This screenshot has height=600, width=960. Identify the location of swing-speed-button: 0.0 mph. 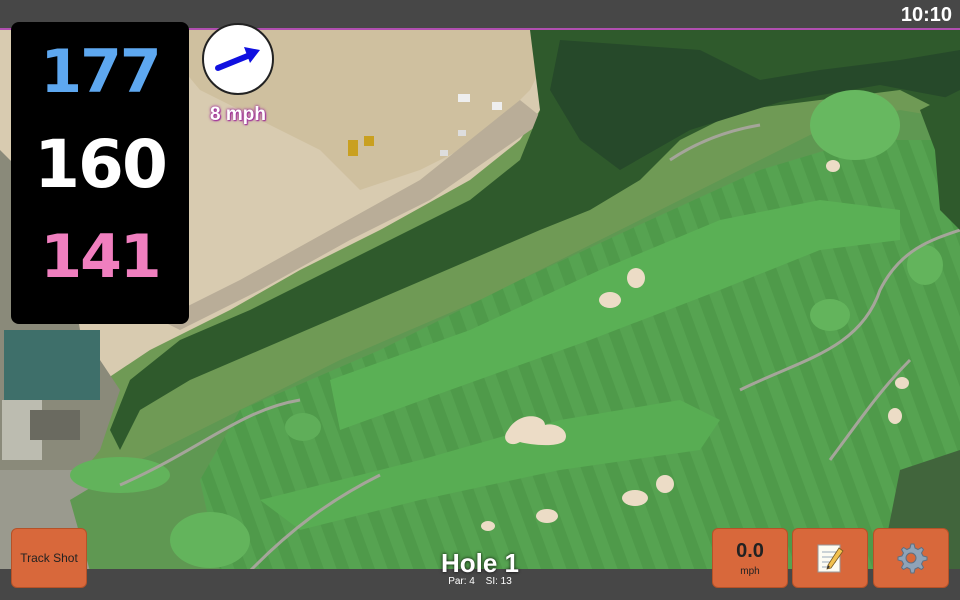
(750, 558).